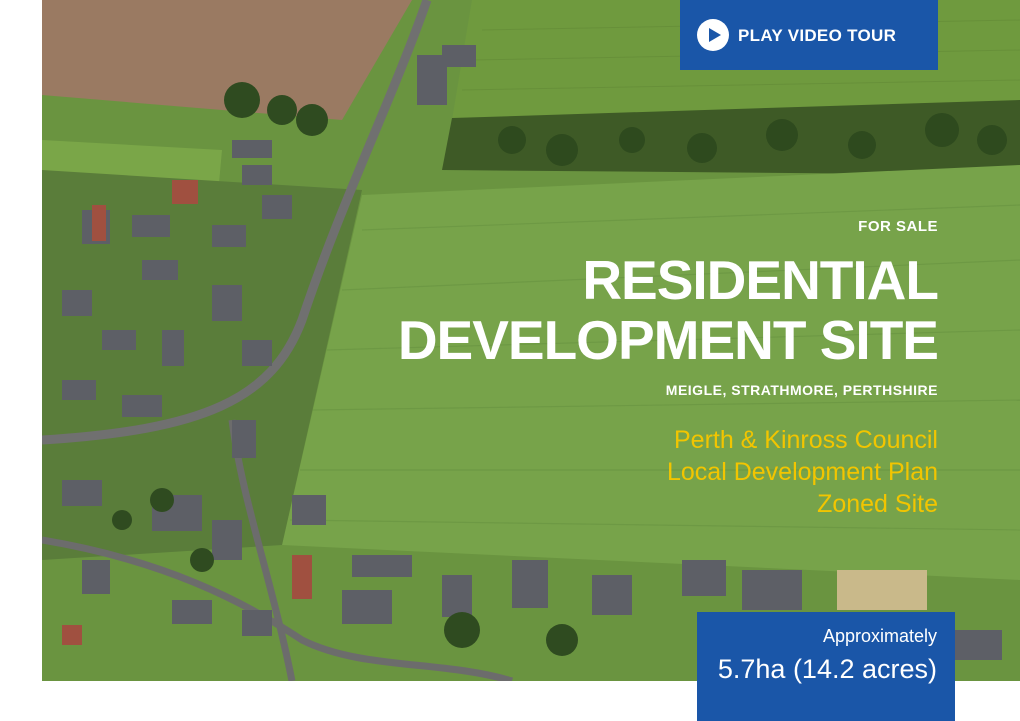  Describe the element at coordinates (713, 35) in the screenshot. I see `play-icon` at that location.